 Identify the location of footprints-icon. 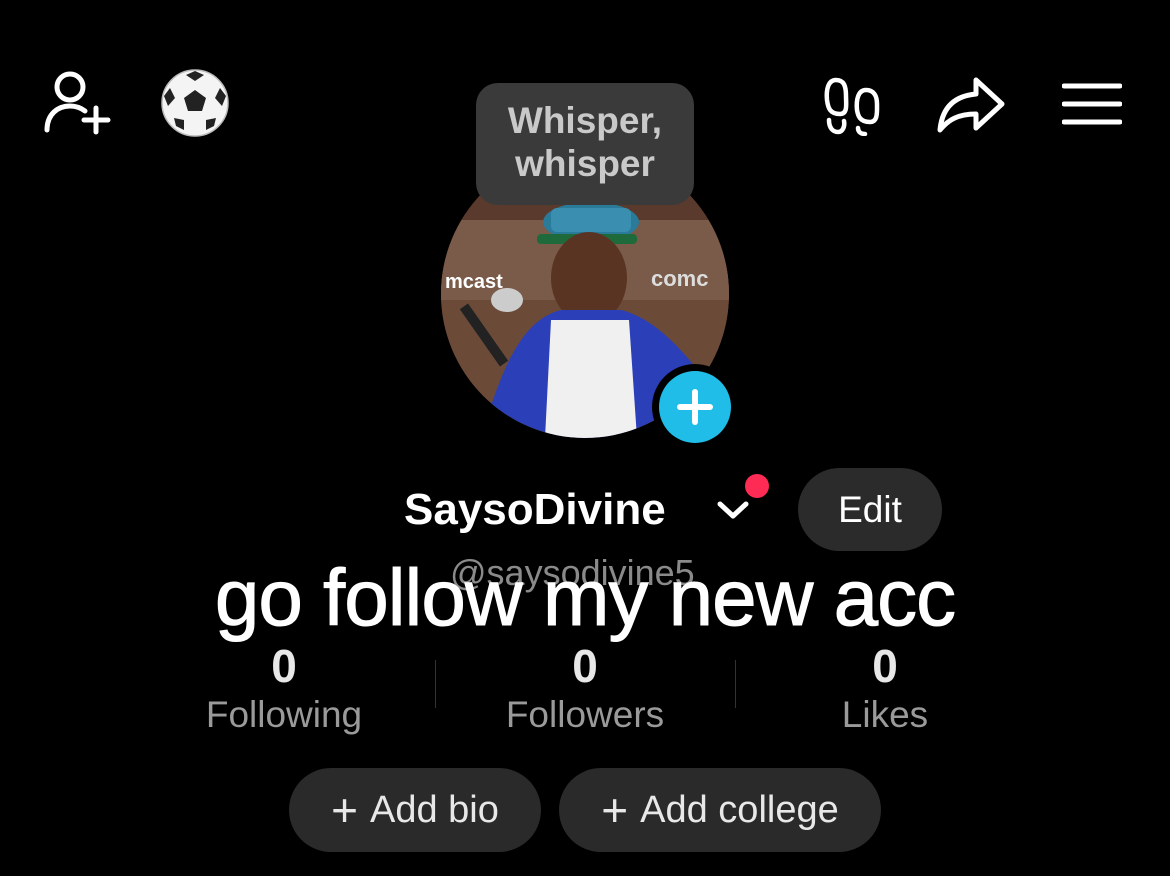
(852, 106).